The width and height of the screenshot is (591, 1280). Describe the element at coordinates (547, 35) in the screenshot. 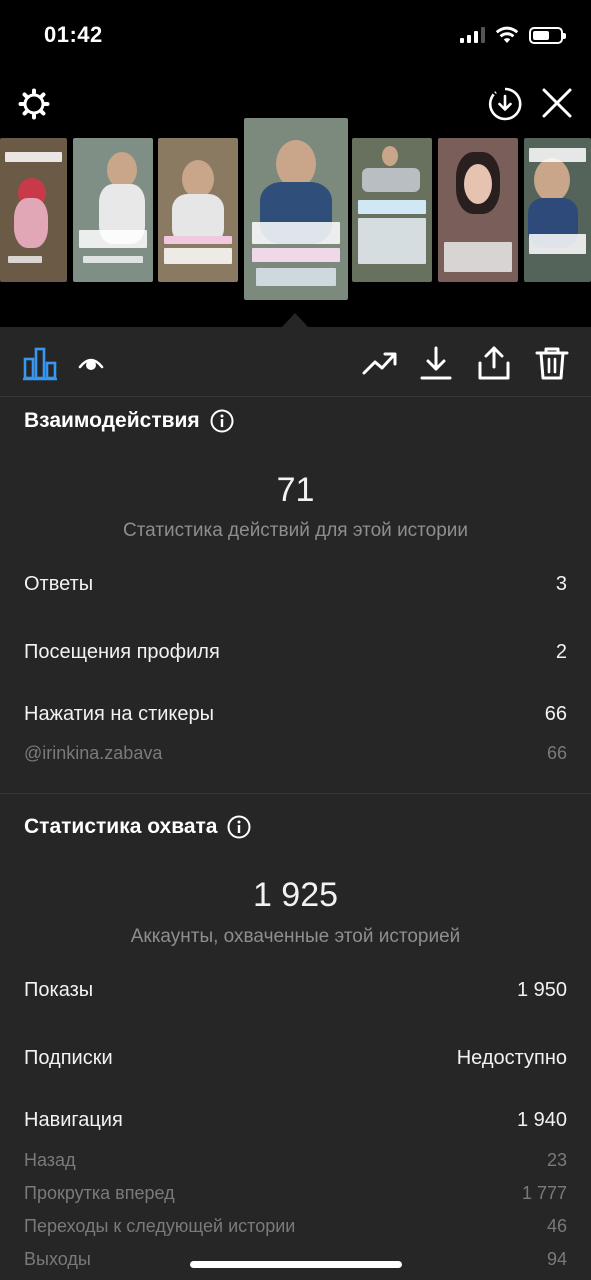

I see `battery-icon` at that location.